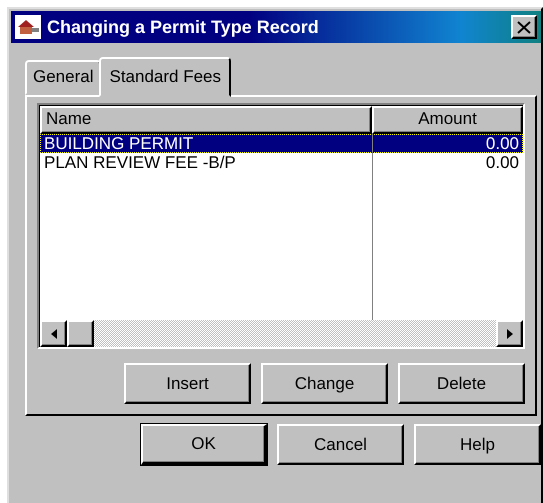 The image size is (543, 503). I want to click on table-cell-text: PLAN REVIEW FEE -B/P, so click(140, 162).